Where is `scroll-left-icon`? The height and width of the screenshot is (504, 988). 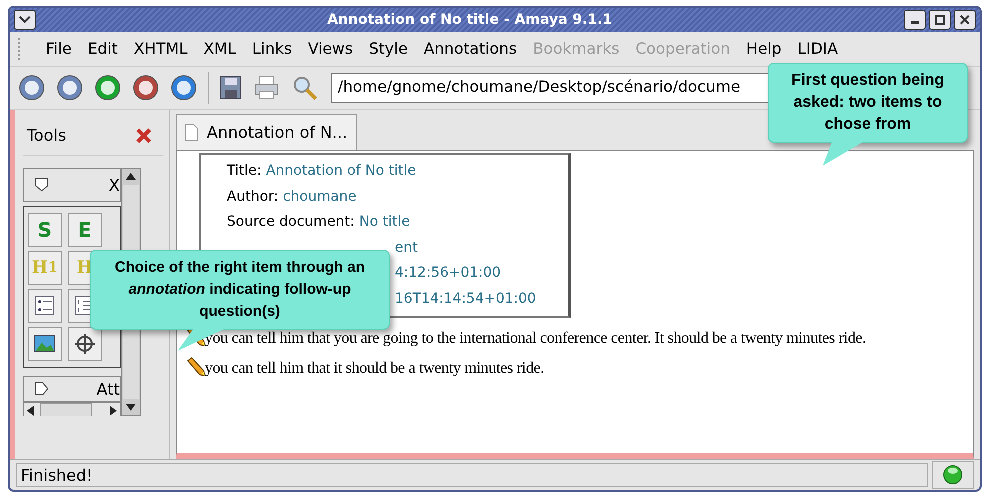
scroll-left-icon is located at coordinates (31, 411).